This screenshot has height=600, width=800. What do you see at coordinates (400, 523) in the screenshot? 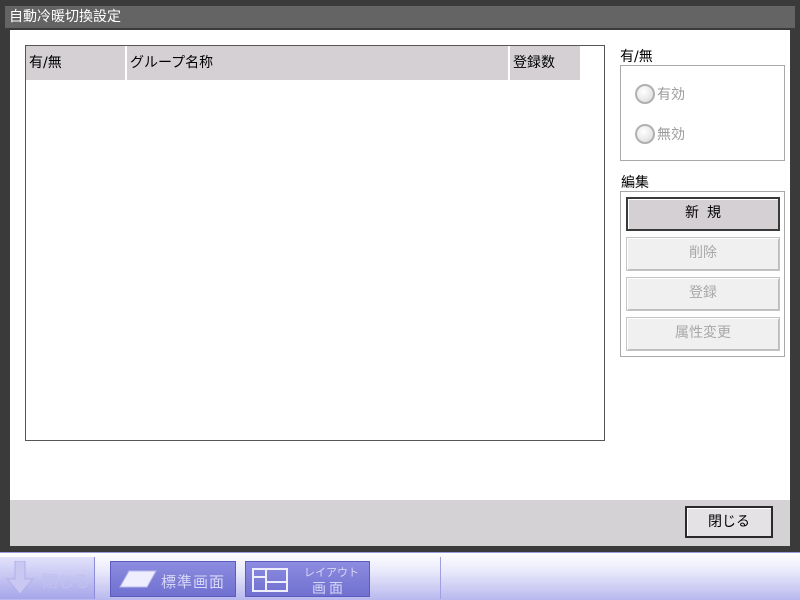
I see `dialog-footer: 閉じる` at bounding box center [400, 523].